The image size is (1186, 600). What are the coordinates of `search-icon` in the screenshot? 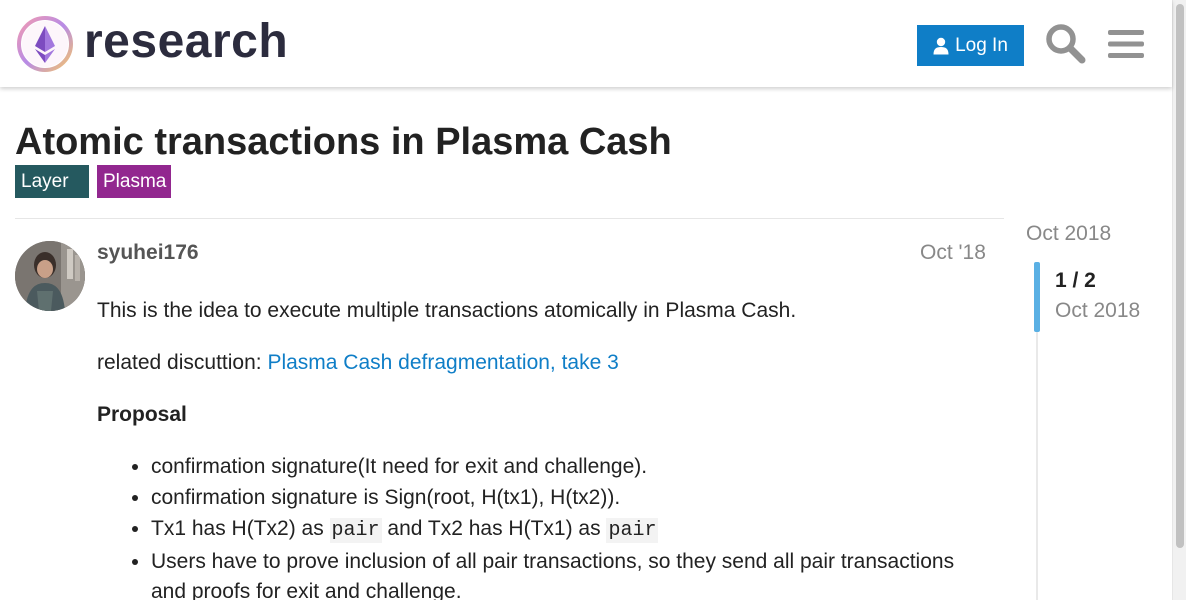 It's located at (1065, 43).